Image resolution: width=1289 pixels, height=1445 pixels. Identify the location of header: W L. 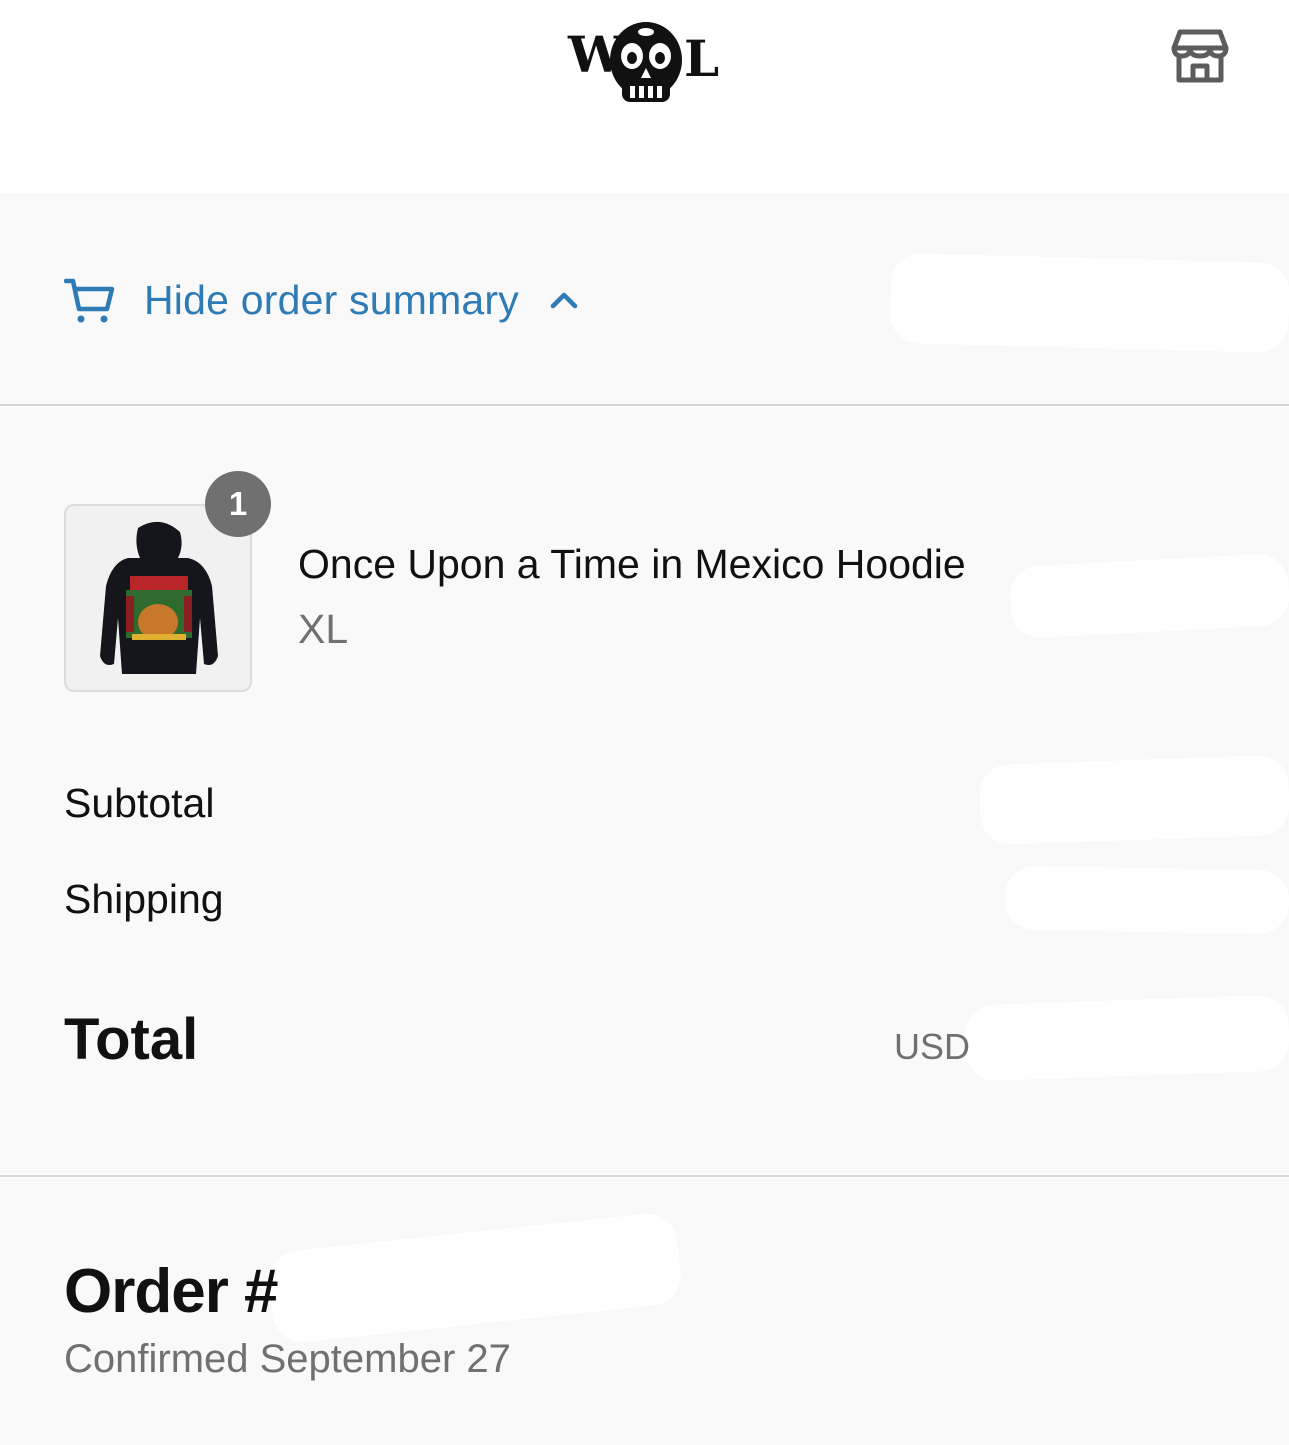
(644, 96).